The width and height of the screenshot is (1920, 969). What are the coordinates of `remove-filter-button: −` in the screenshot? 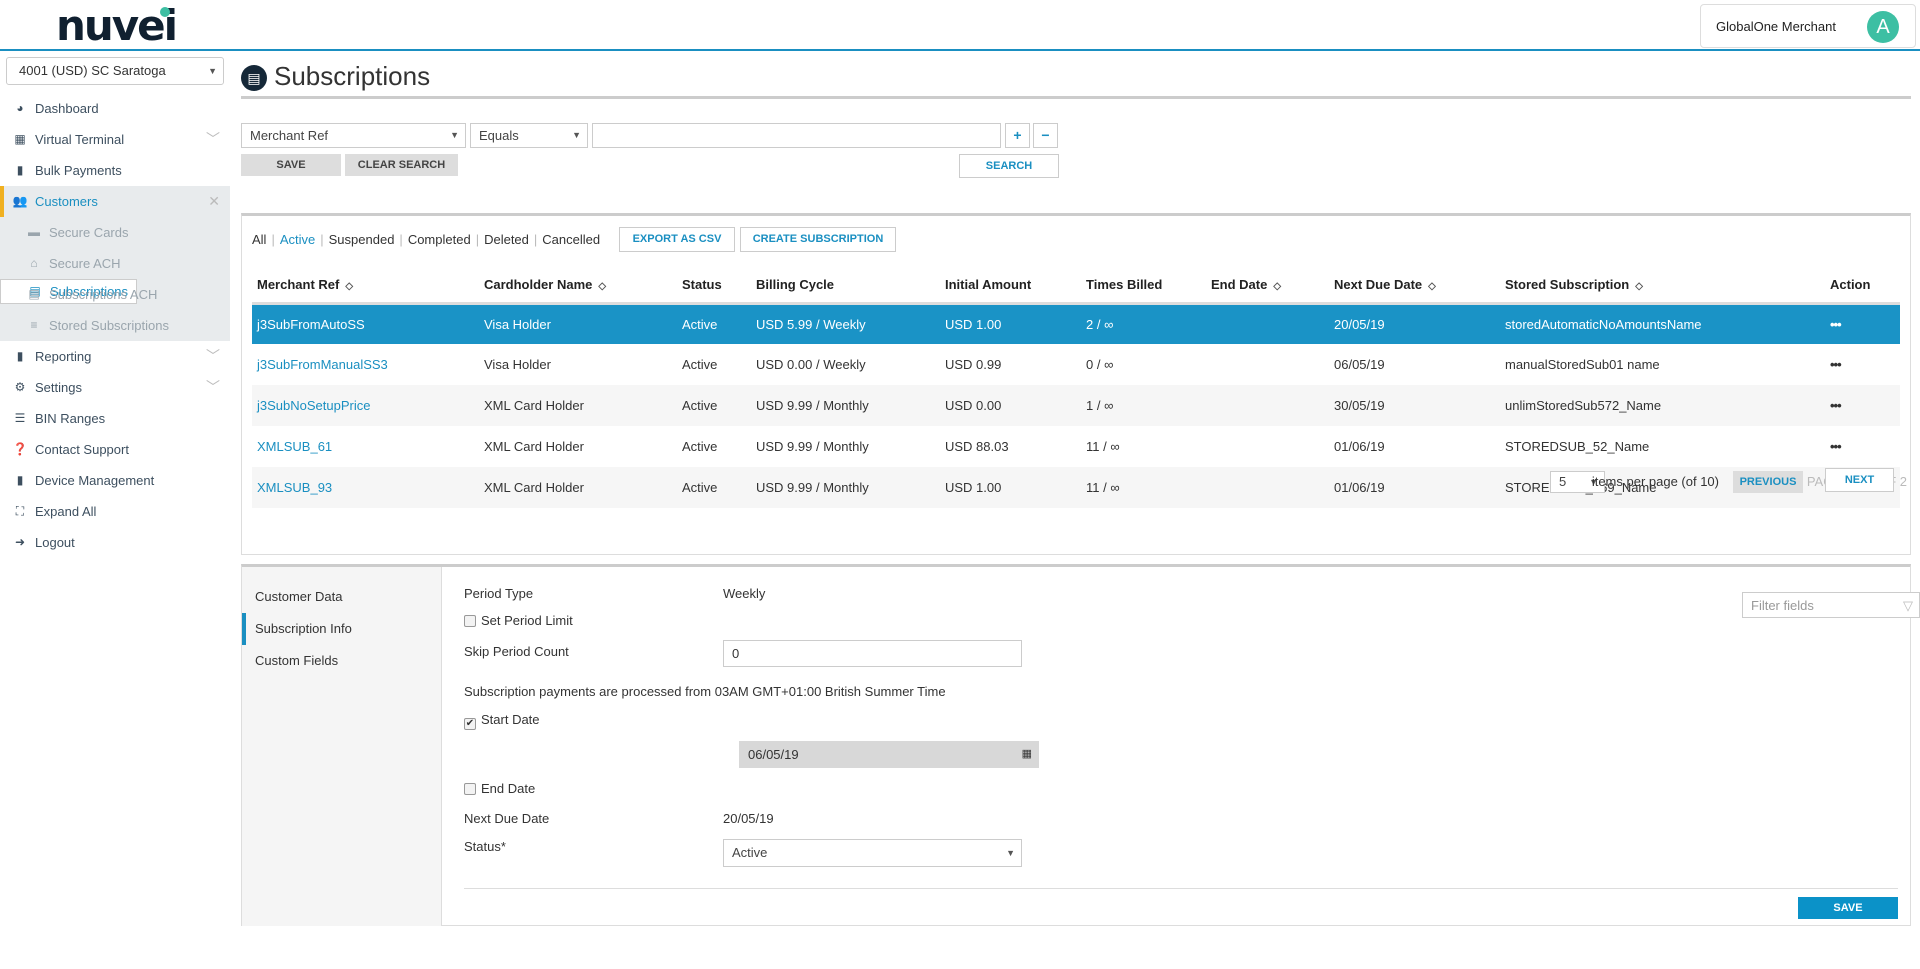 It's located at (1045, 135).